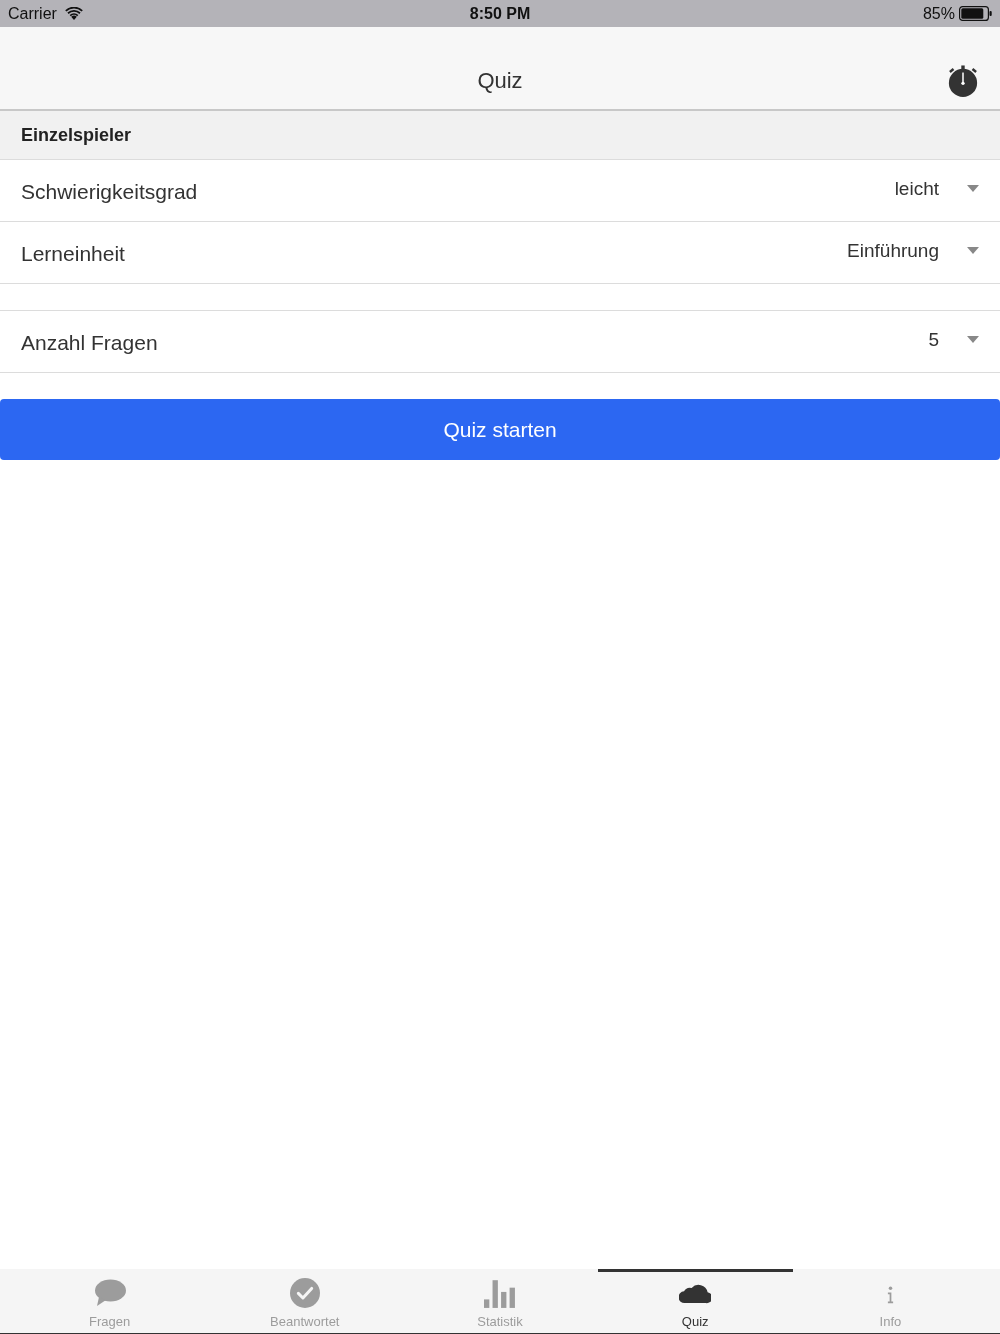 This screenshot has width=1000, height=1334. I want to click on tab-item: Statistik, so click(500, 1301).